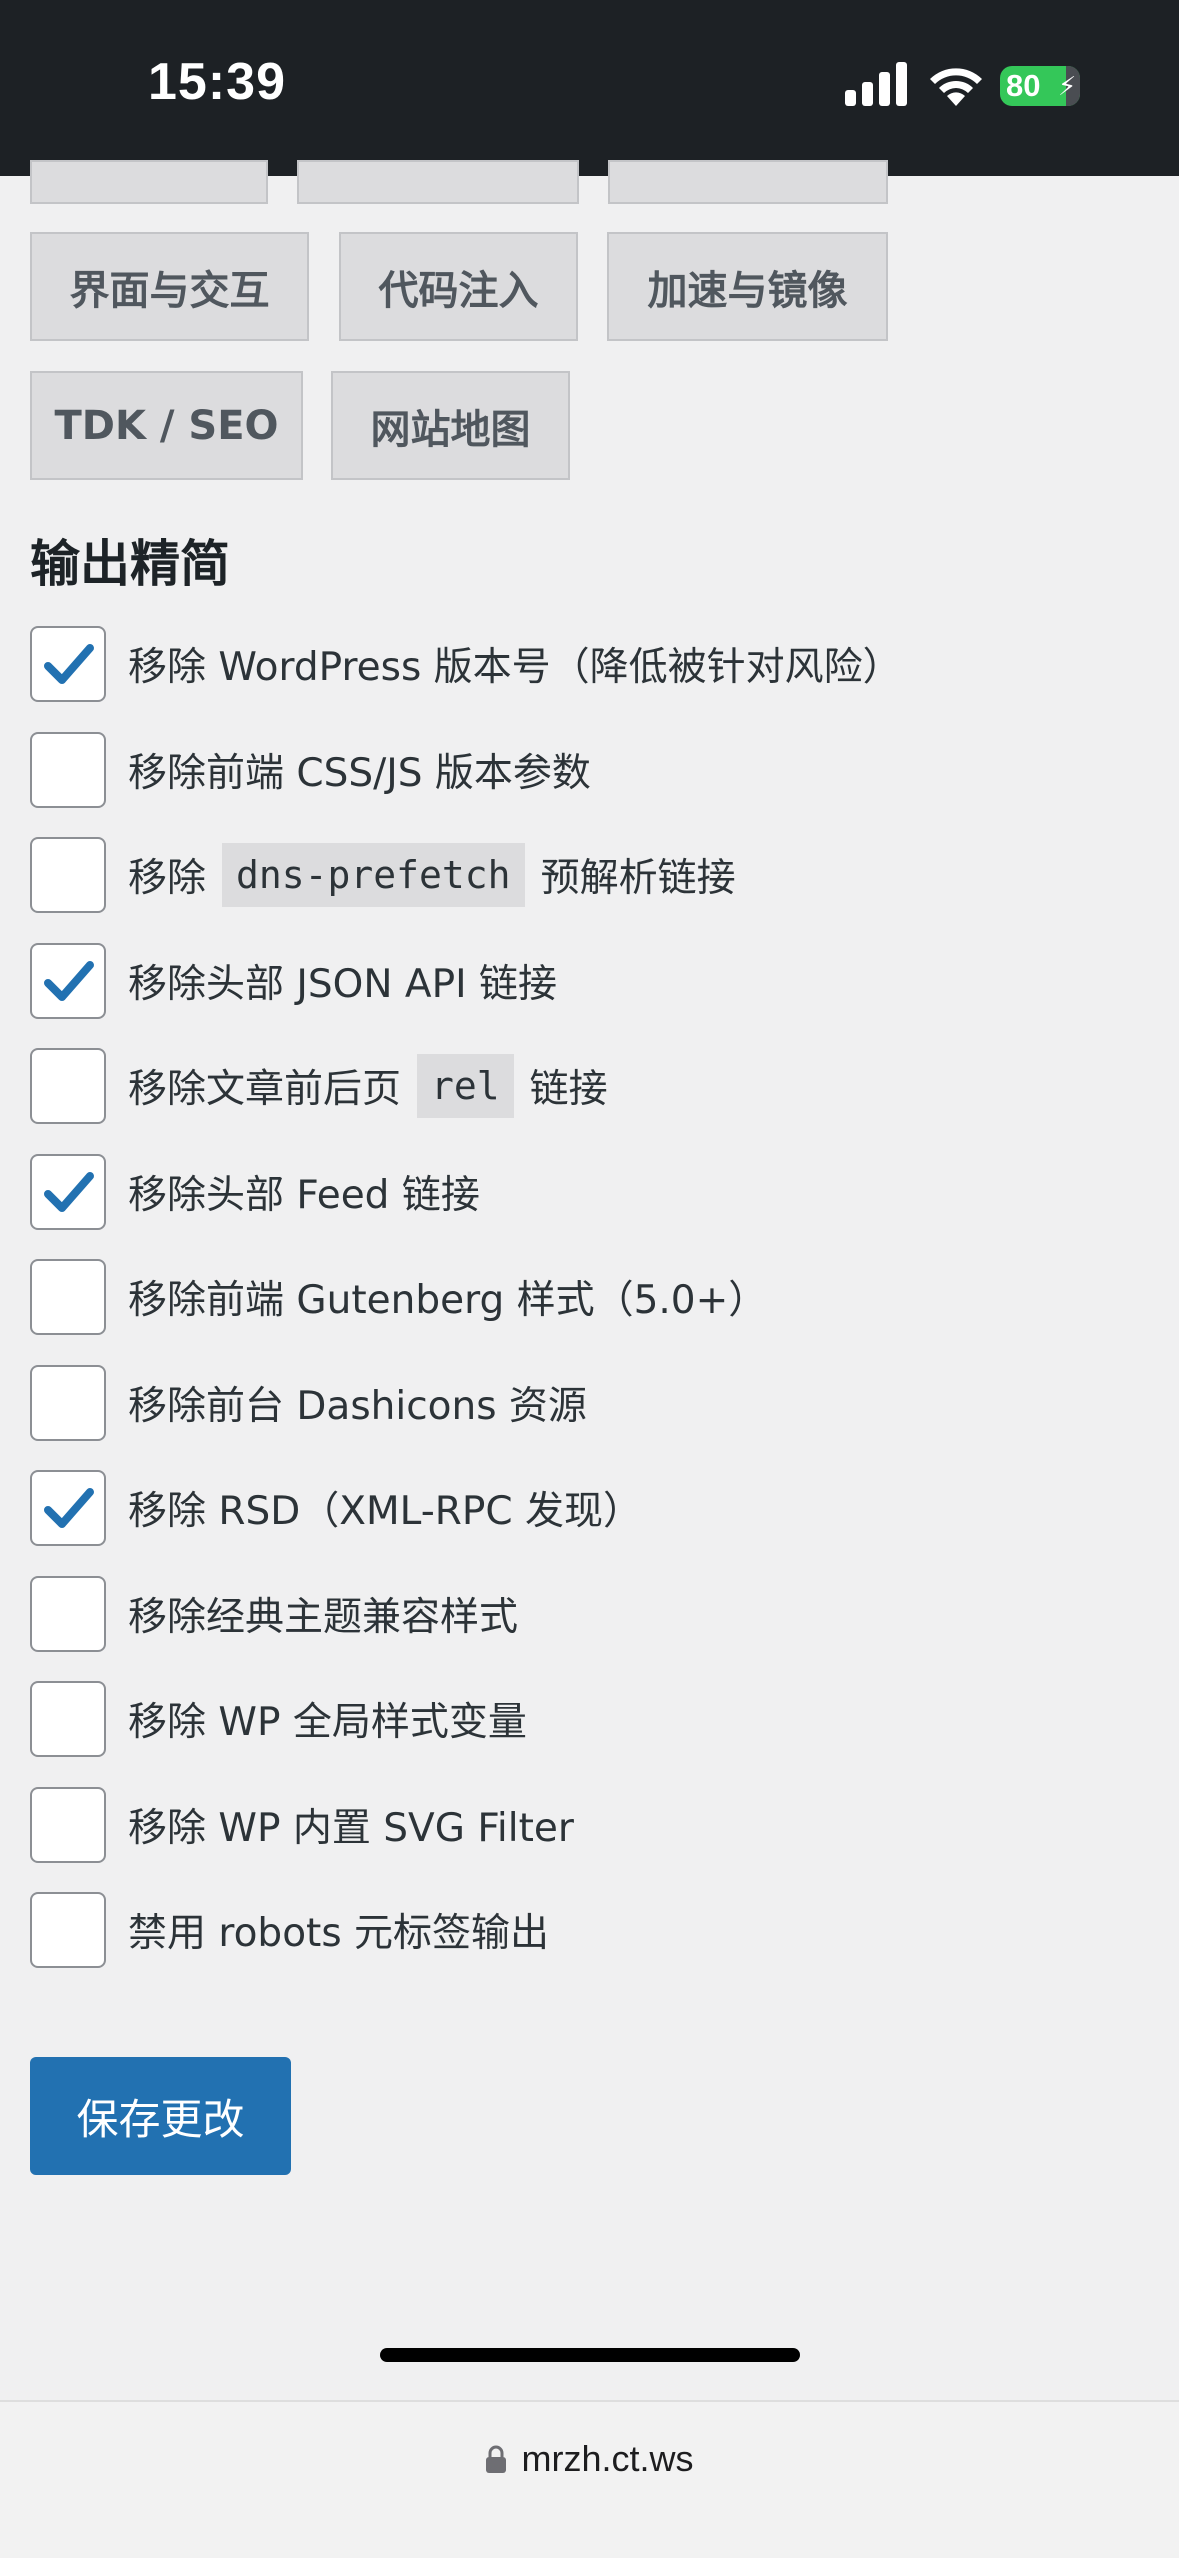 This screenshot has height=2558, width=1179. I want to click on url-display: mrzh.ct.ws, so click(589, 2459).